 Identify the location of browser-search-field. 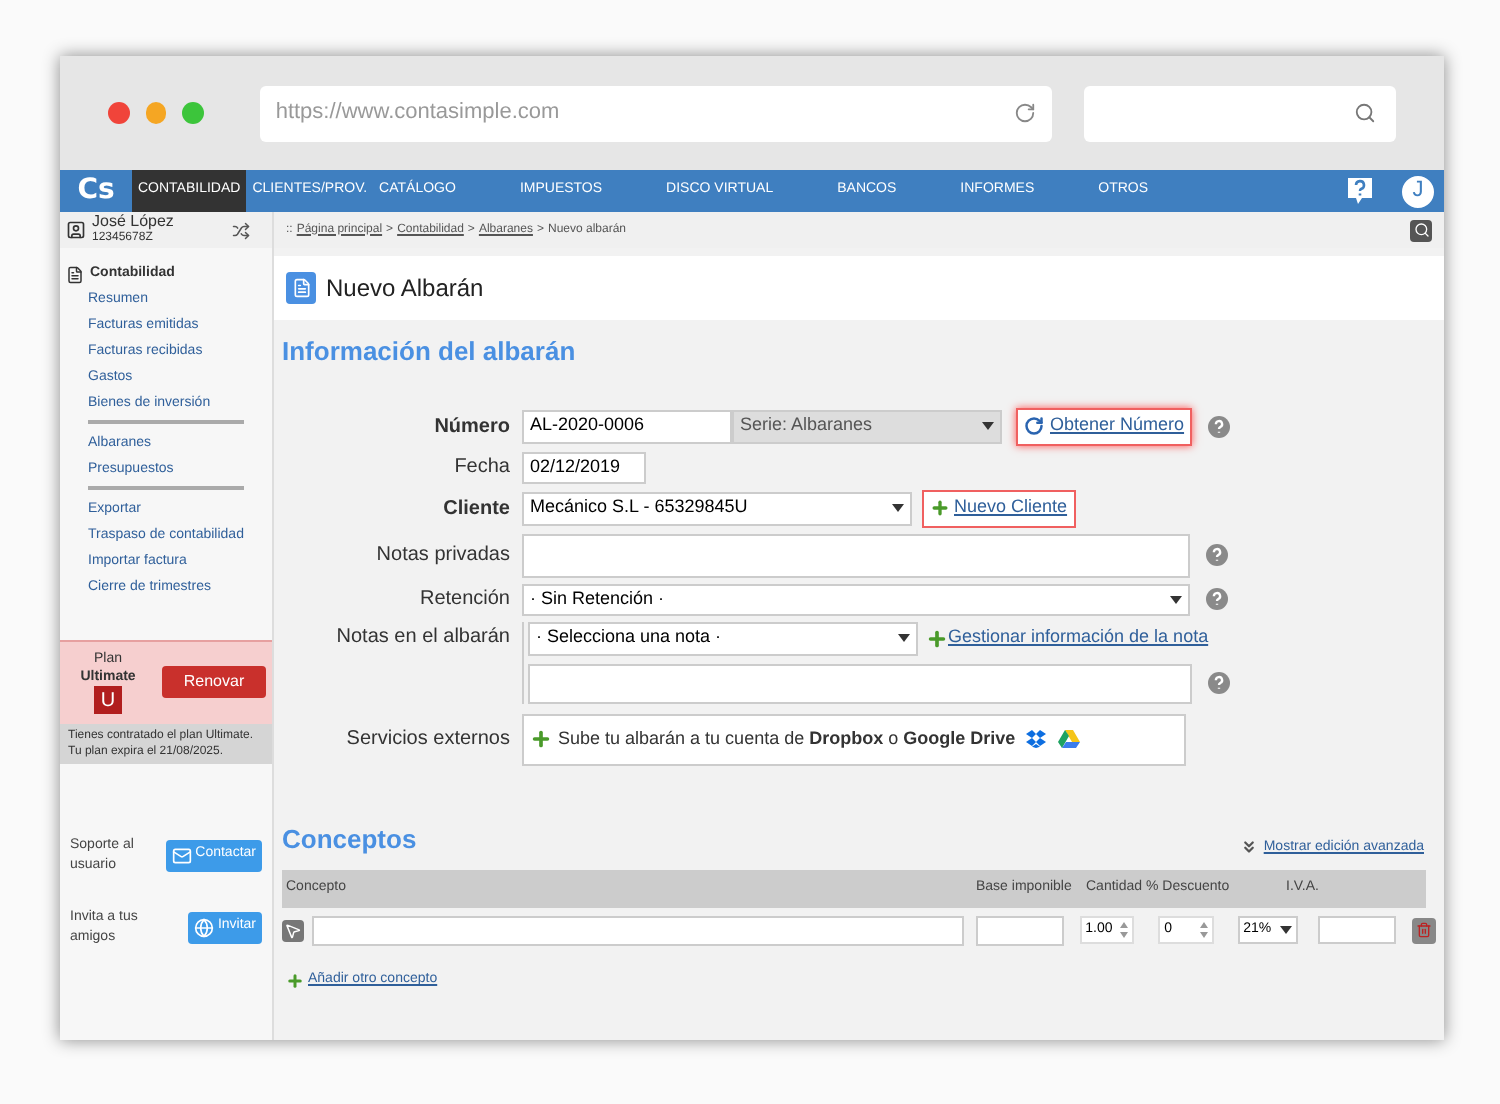
(1239, 113).